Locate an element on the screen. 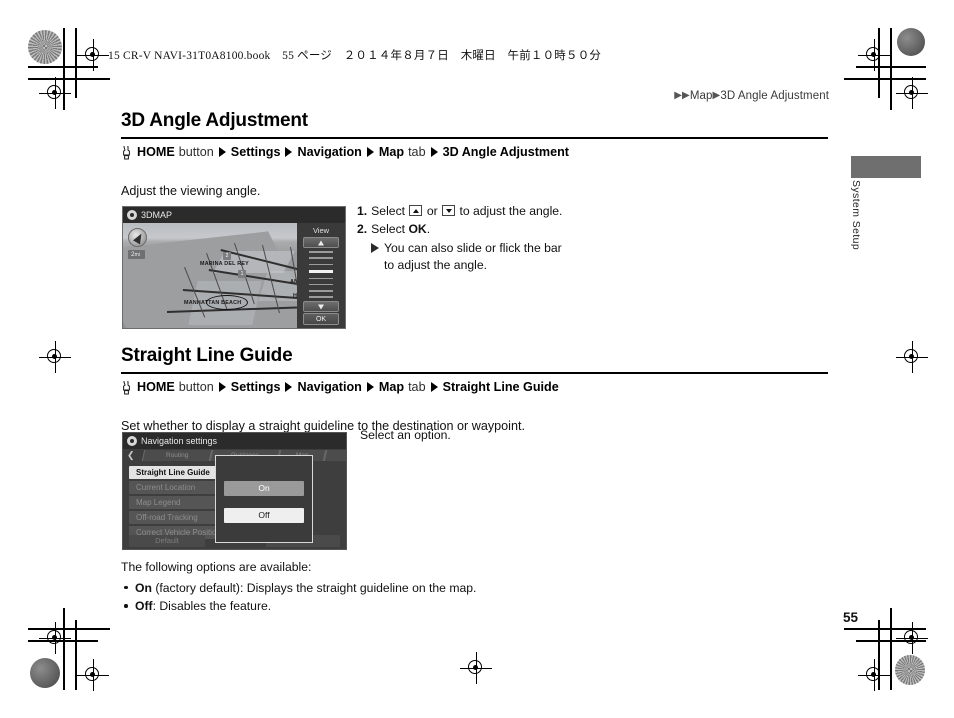 The height and width of the screenshot is (718, 954). option-desc: : Disables the feature. is located at coordinates (212, 606).